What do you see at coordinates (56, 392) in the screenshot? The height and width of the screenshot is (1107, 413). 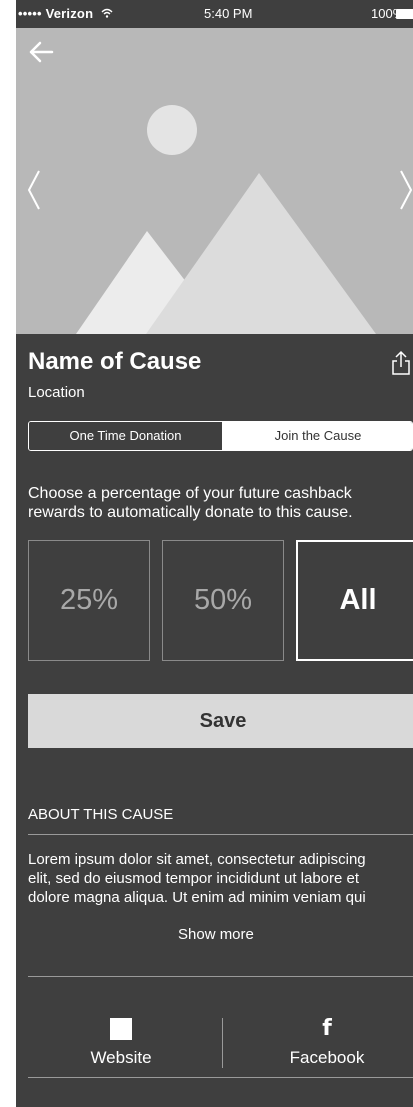 I see `cause-location: Location` at bounding box center [56, 392].